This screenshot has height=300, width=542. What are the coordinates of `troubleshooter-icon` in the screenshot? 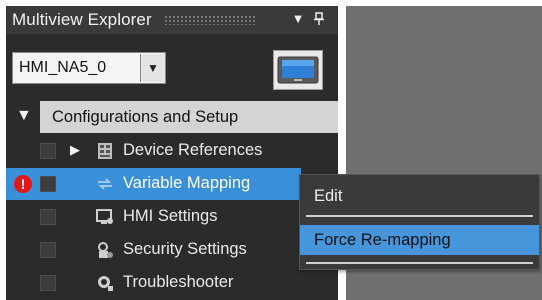 It's located at (105, 283).